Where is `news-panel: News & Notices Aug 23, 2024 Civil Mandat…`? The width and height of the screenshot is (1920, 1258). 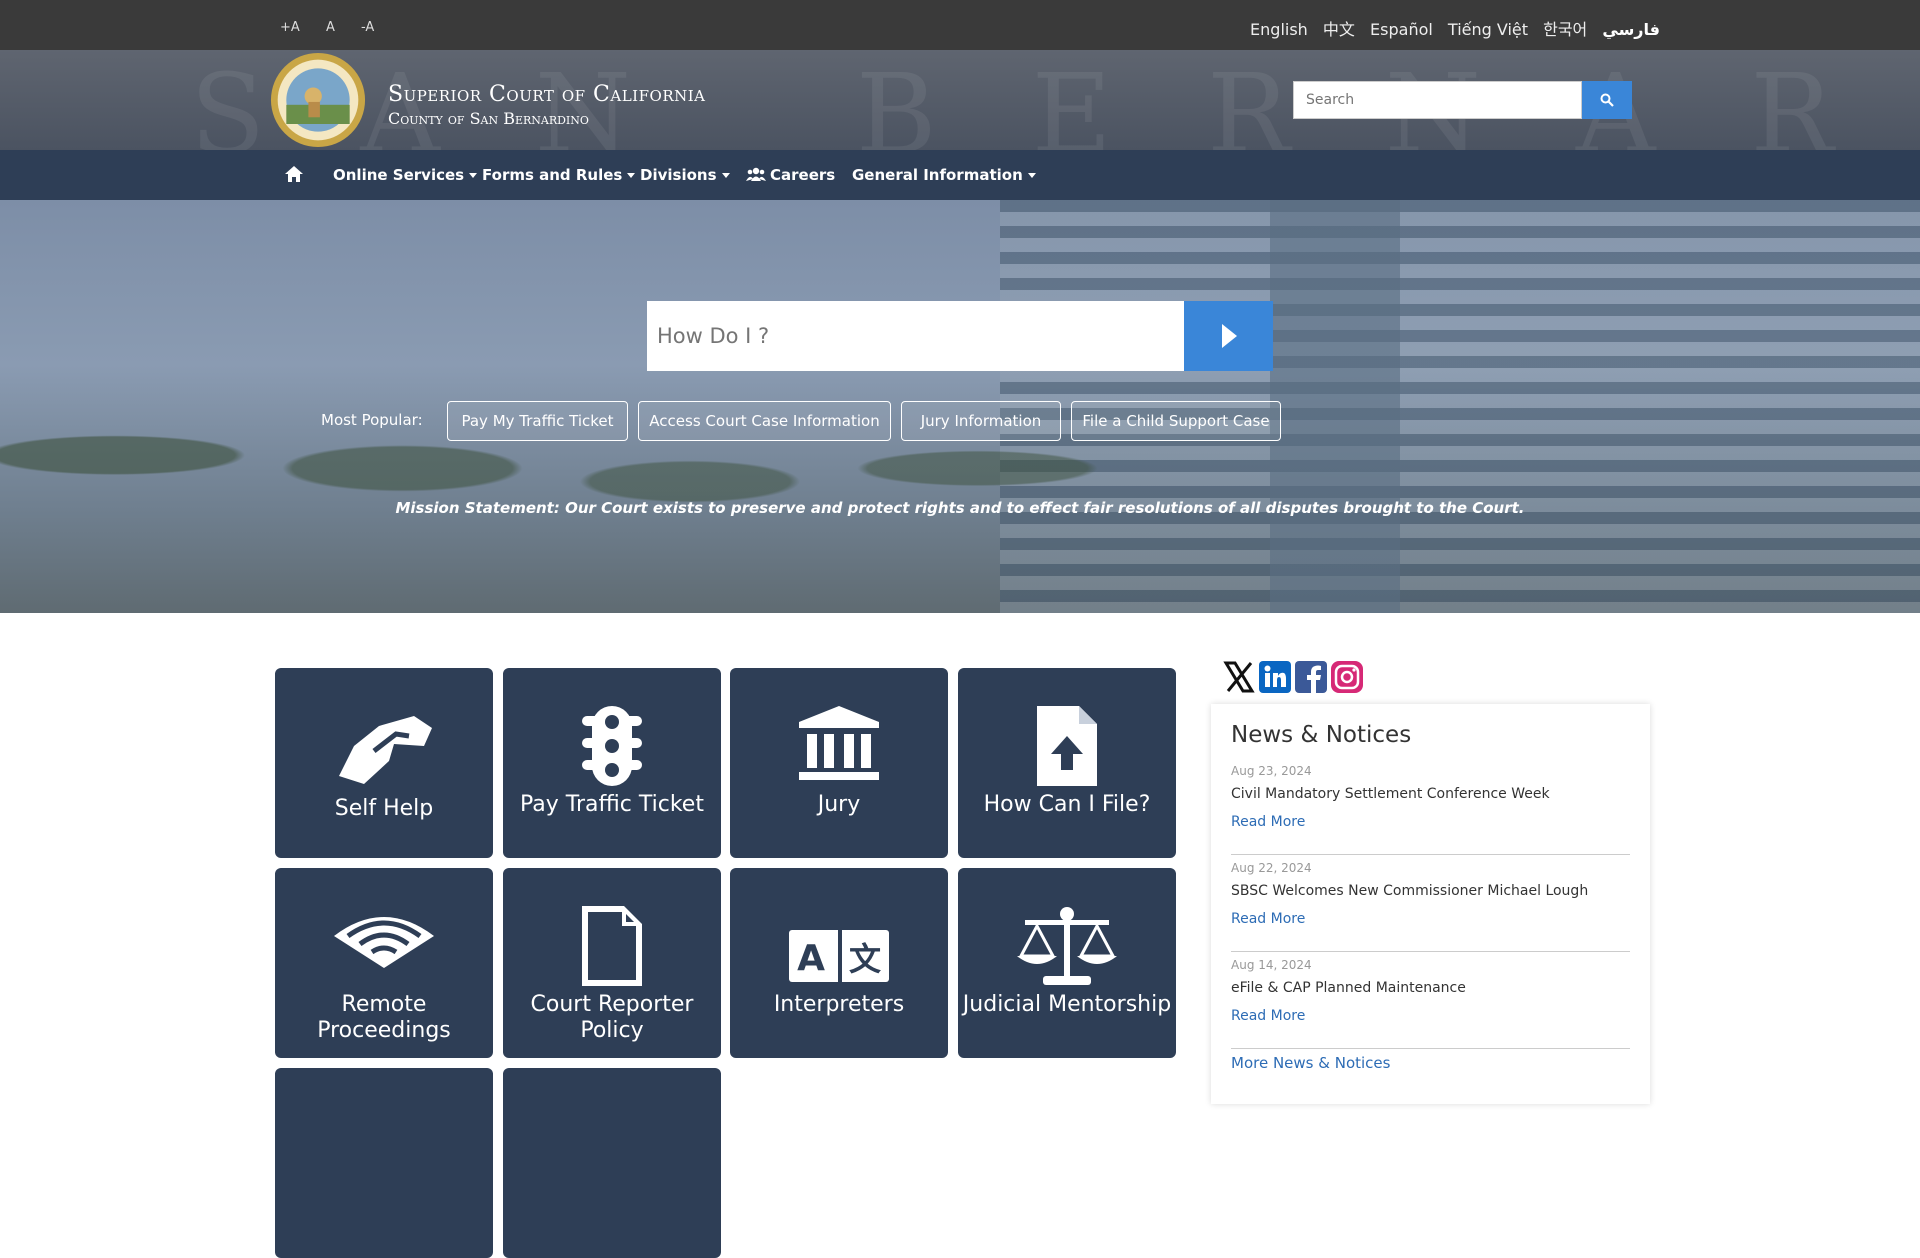
news-panel: News & Notices Aug 23, 2024 Civil Mandat… is located at coordinates (1430, 904).